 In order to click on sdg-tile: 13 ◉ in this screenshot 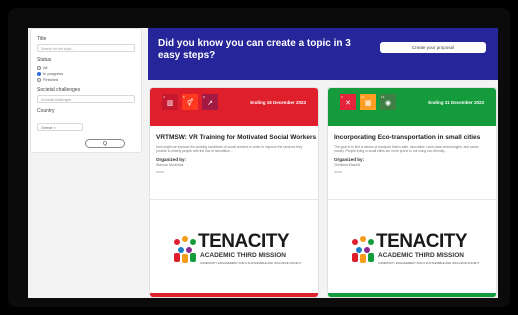, I will do `click(388, 102)`.